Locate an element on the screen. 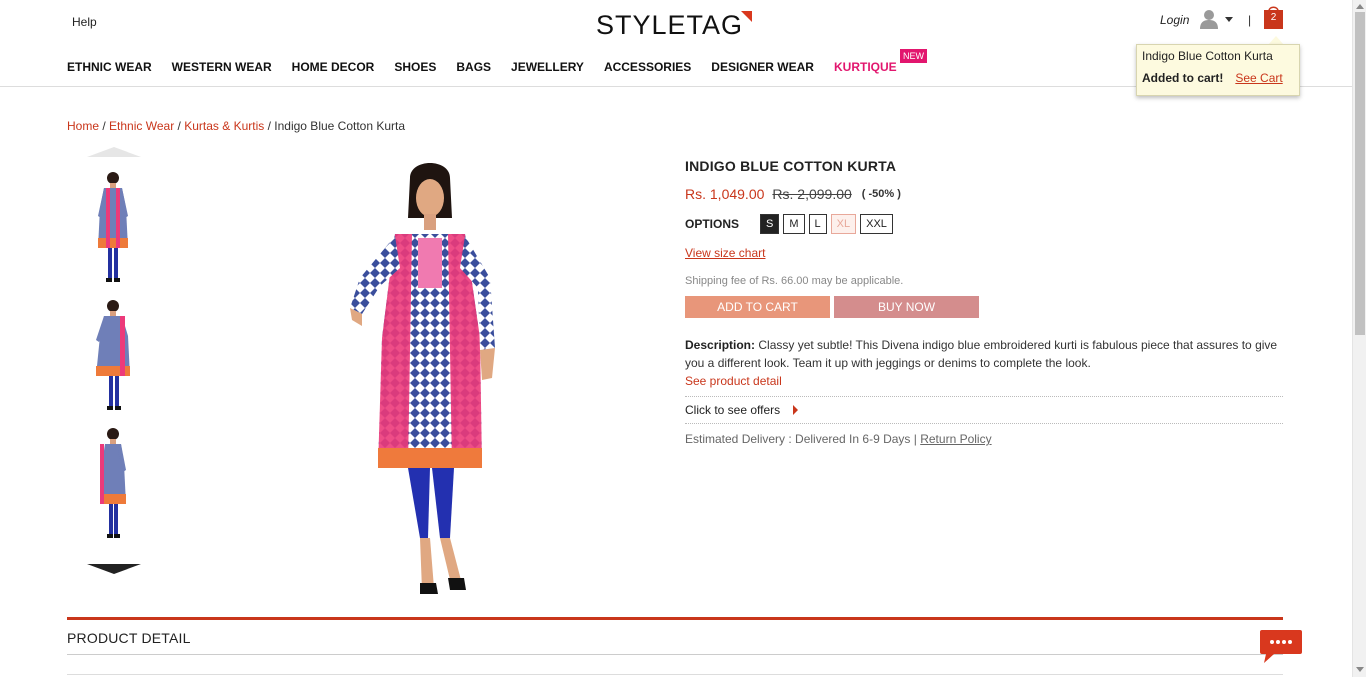 The width and height of the screenshot is (1366, 677). size-list: S M L XL XXL is located at coordinates (826, 224).